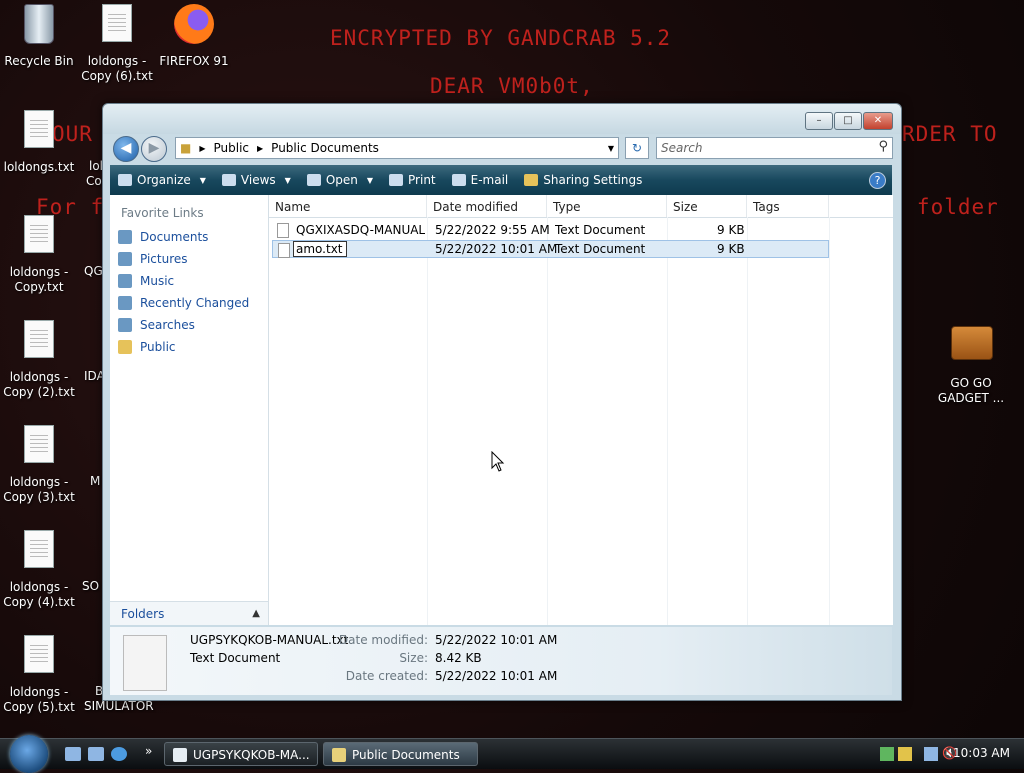 The height and width of the screenshot is (773, 1024). I want to click on sharing-icon, so click(531, 180).